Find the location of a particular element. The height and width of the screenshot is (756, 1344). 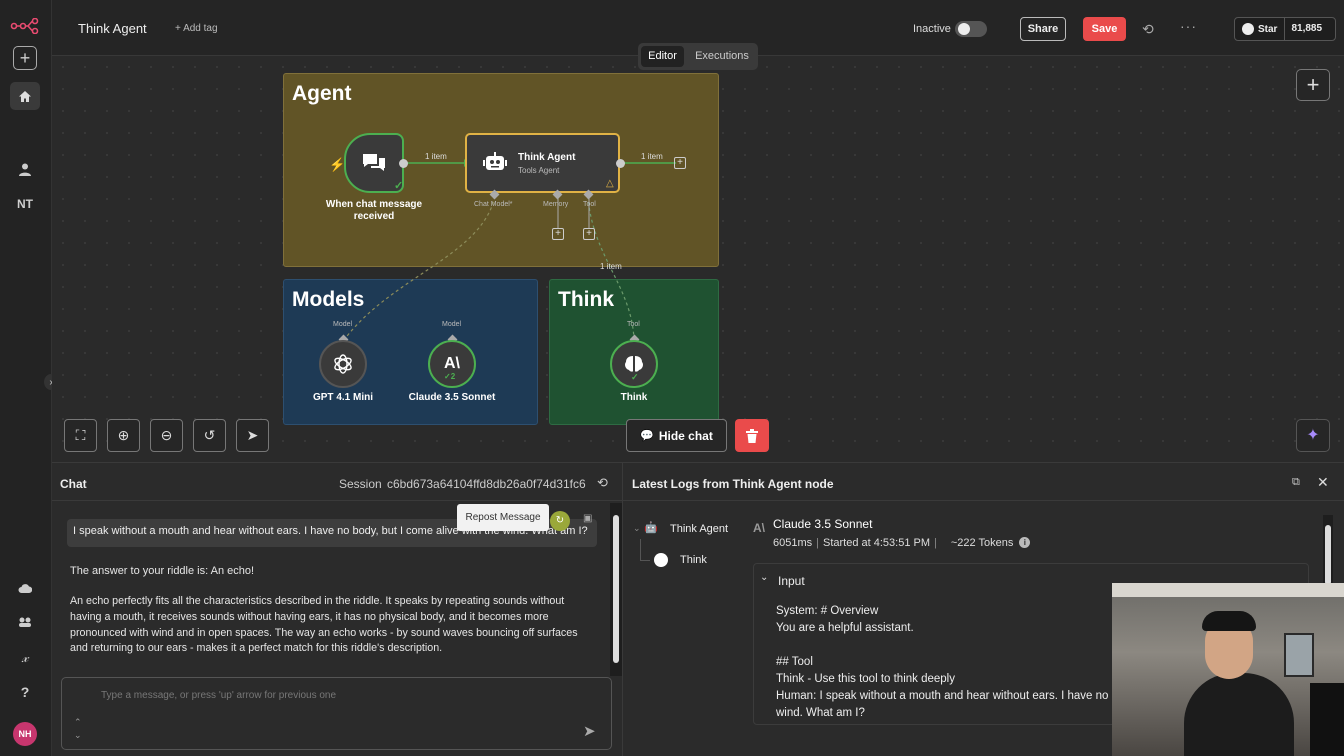

hide-chat-button: 💬 Hide chat is located at coordinates (676, 435).